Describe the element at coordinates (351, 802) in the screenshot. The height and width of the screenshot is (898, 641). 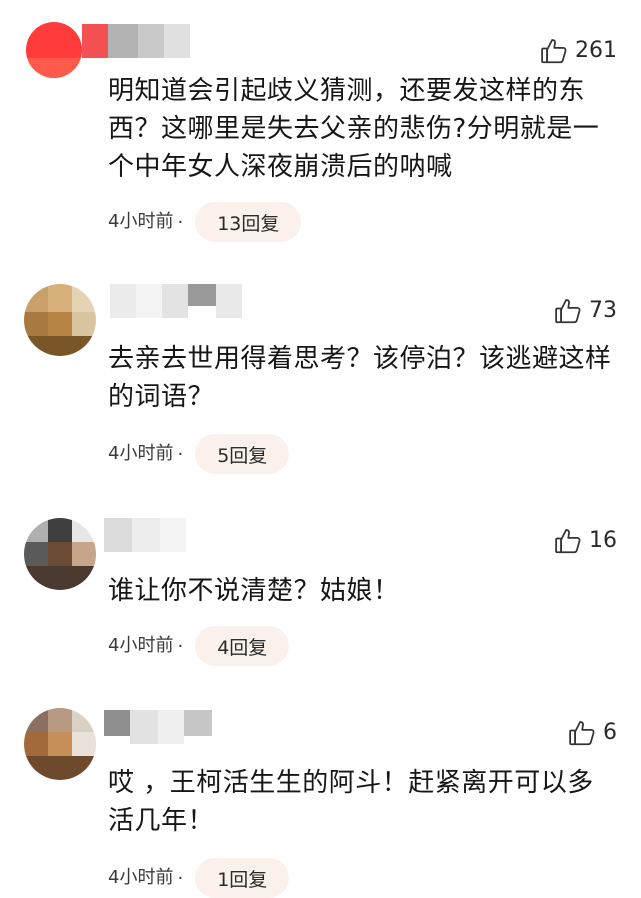
I see `comment-text: 哎 ，王柯活生生的阿斗！赶紧离开可以多活几年！` at that location.